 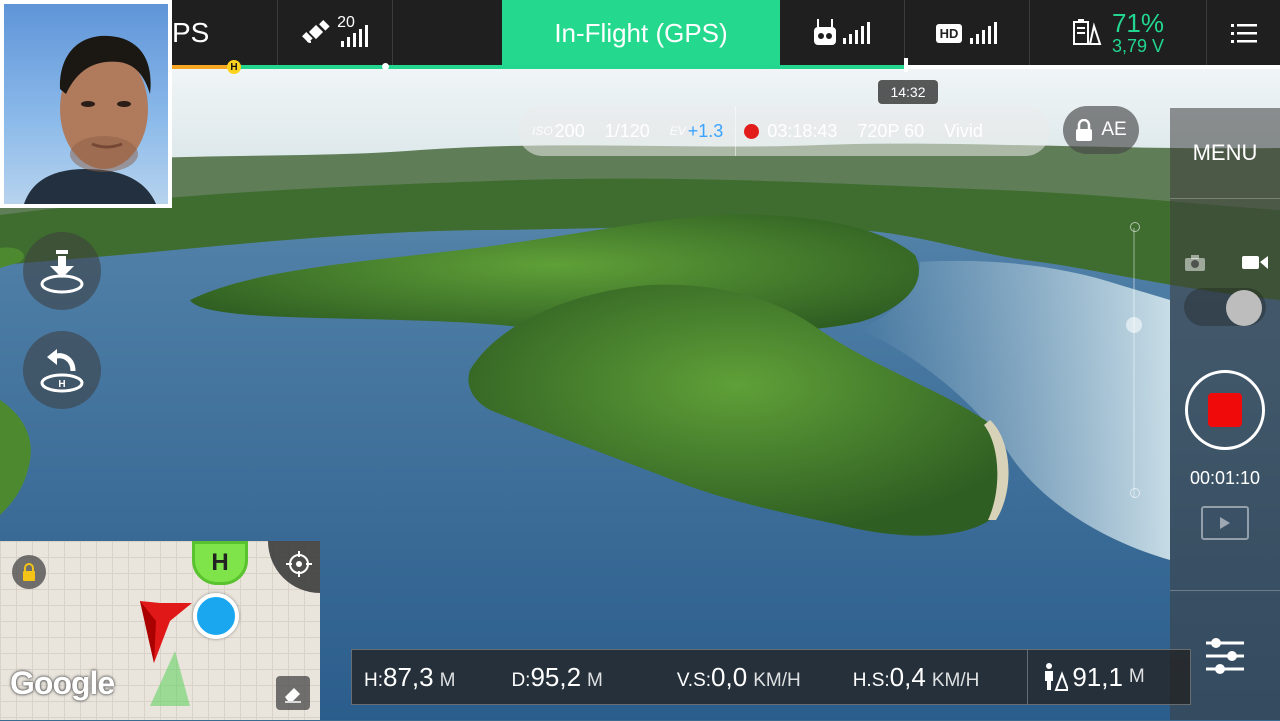 I want to click on shutter-value: 1/120, so click(x=627, y=130).